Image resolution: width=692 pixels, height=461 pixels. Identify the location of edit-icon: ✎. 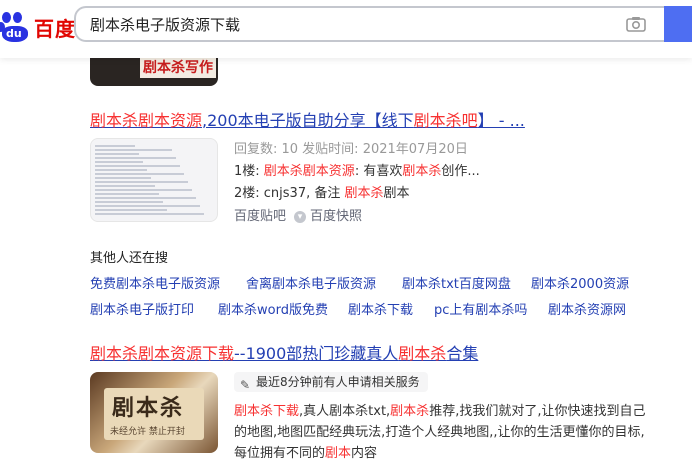
(245, 385).